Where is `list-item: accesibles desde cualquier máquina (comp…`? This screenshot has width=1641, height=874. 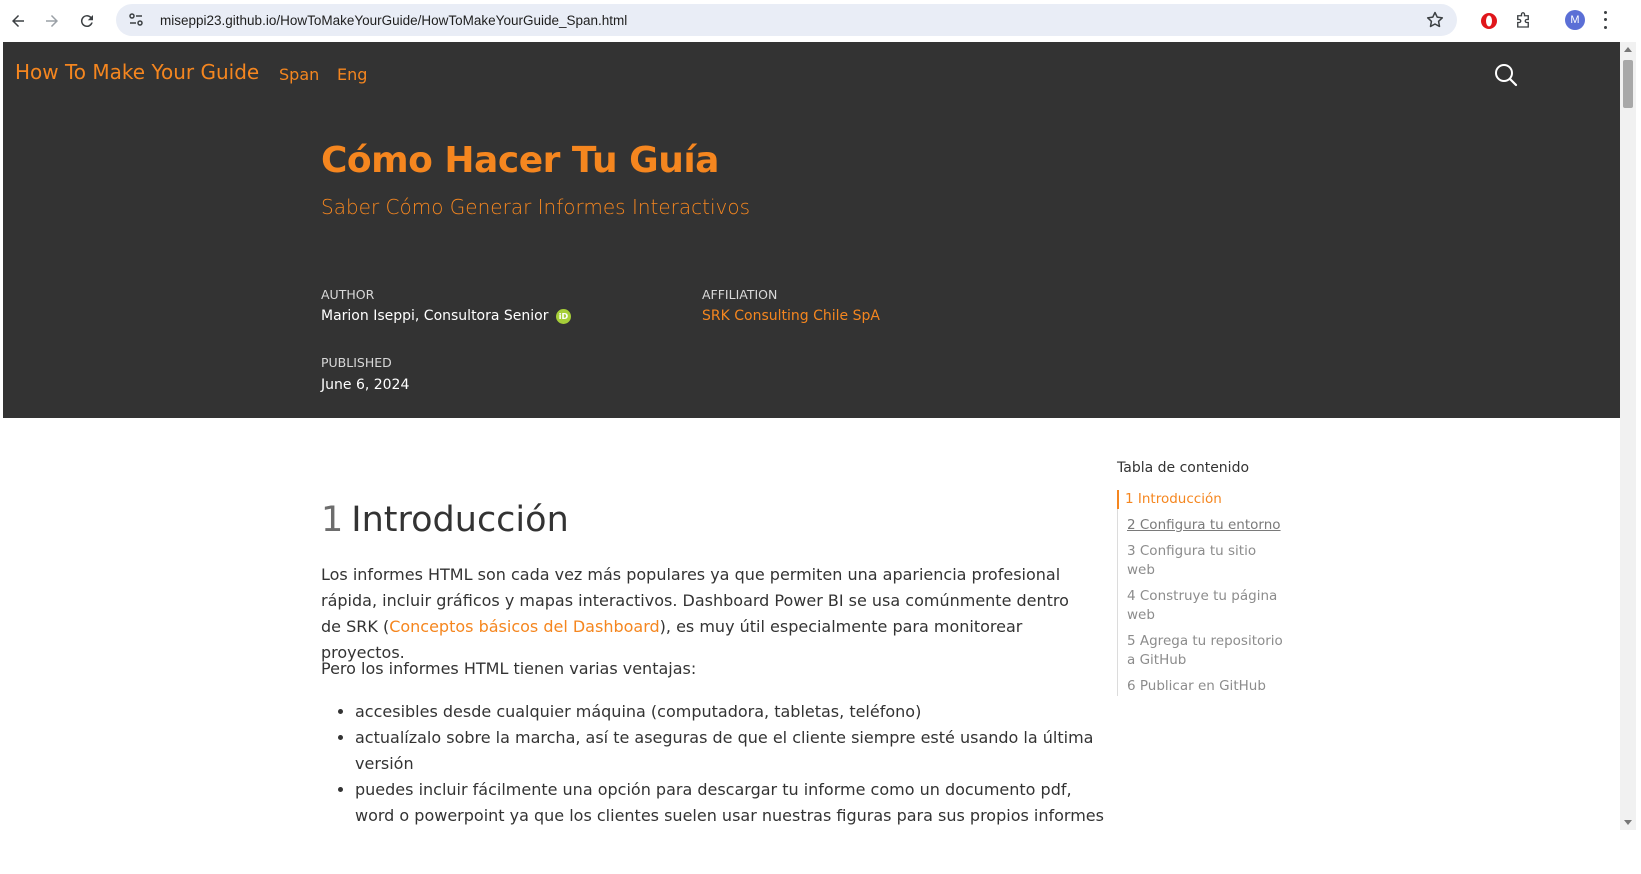 list-item: accesibles desde cualquier máquina (comp… is located at coordinates (735, 712).